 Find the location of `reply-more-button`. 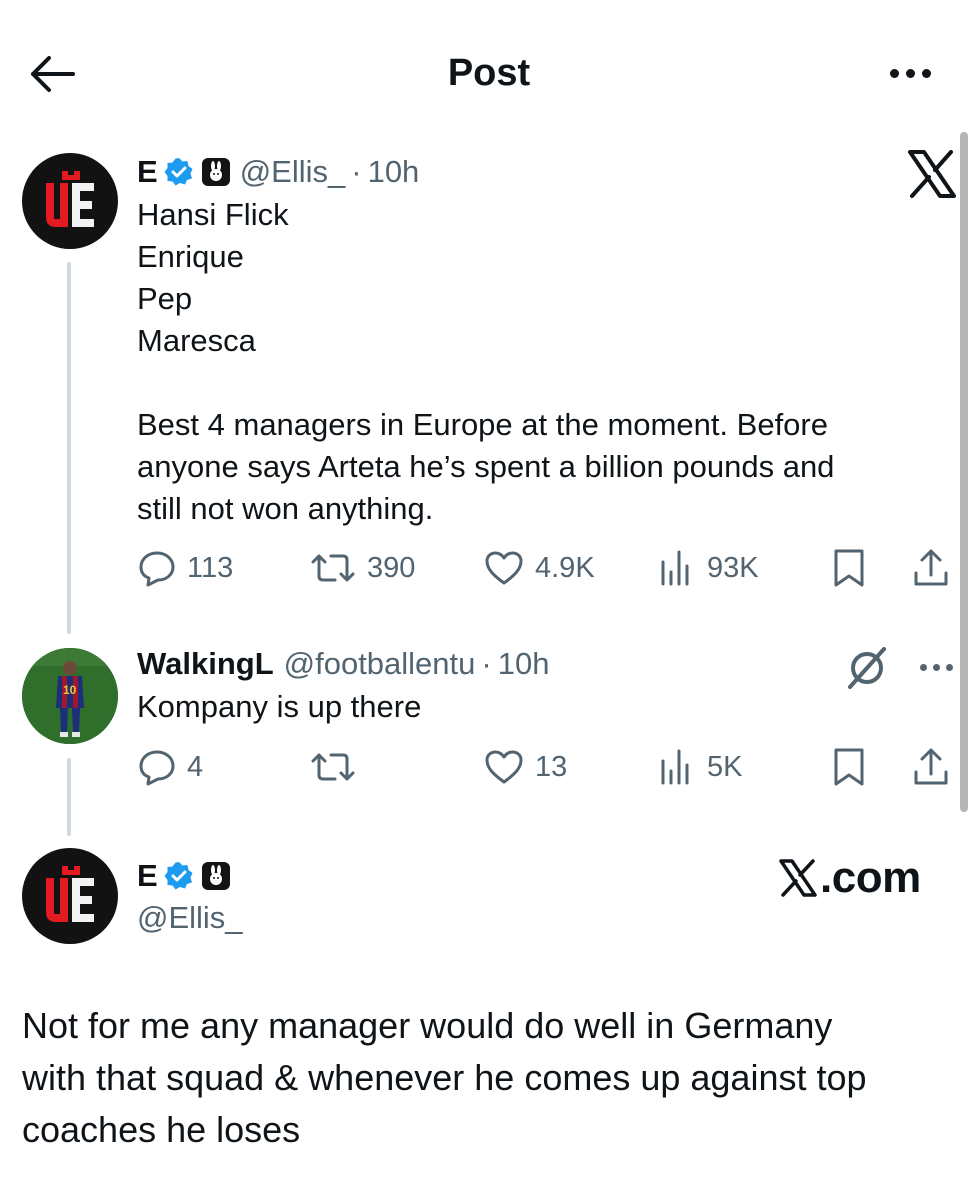

reply-more-button is located at coordinates (936, 667).